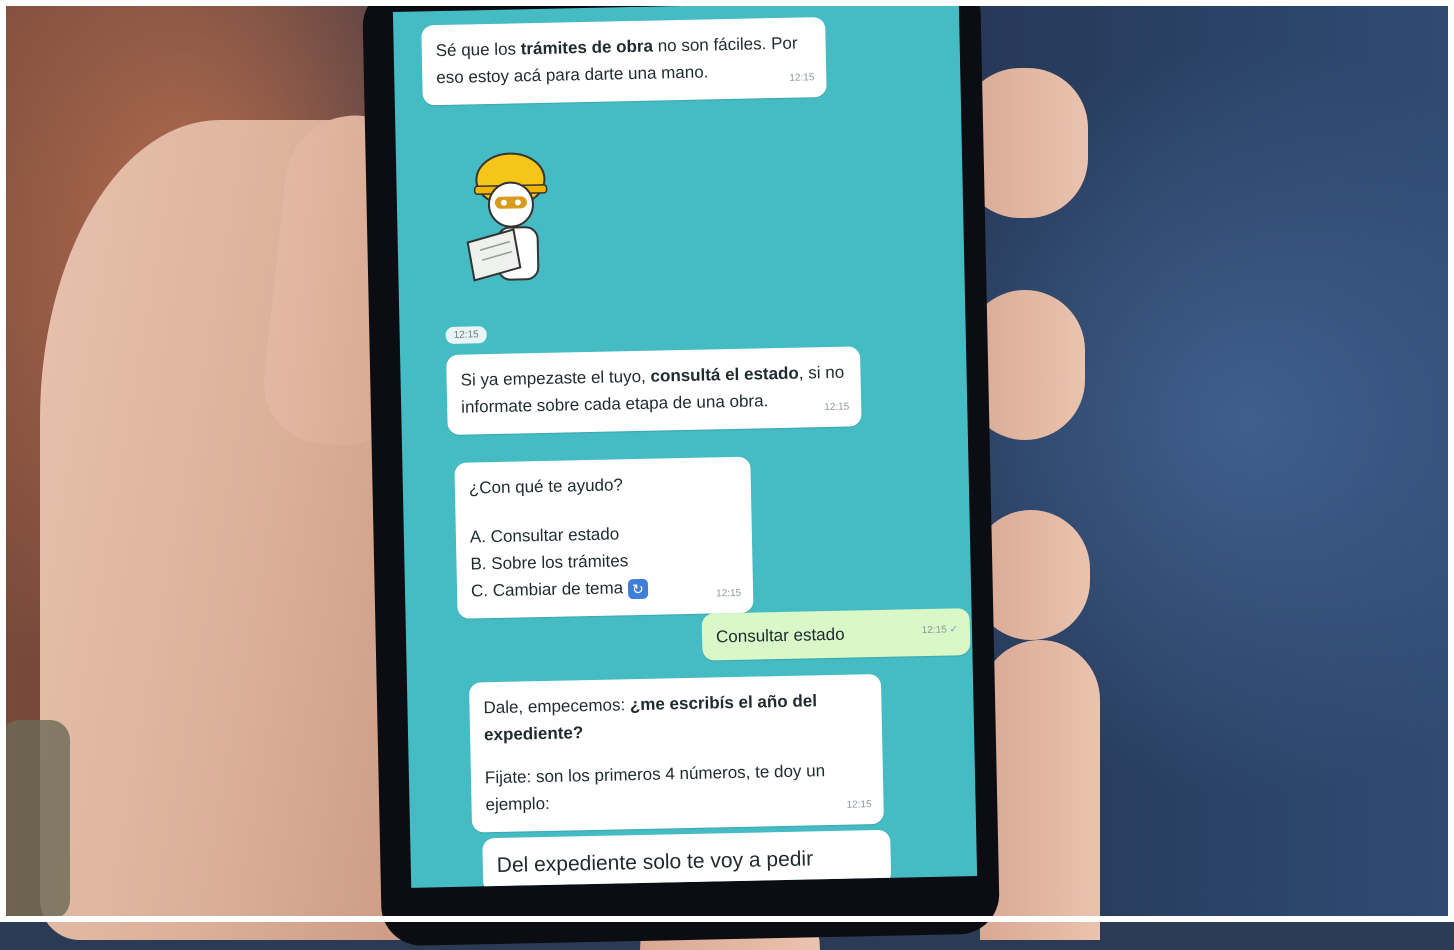 The height and width of the screenshot is (950, 1454). Describe the element at coordinates (555, 378) in the screenshot. I see `message-text: Si ya empezaste el tuyo,` at that location.